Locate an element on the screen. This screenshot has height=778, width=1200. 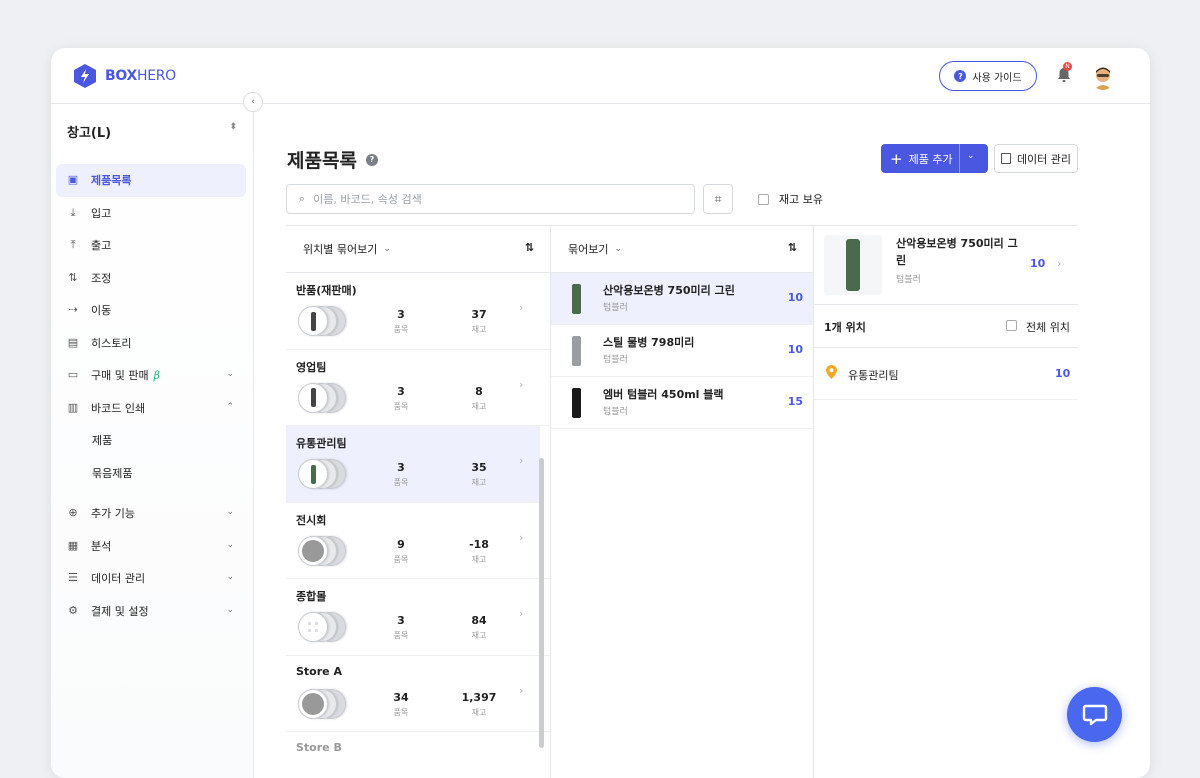
stock-count: 1,397 재고 is located at coordinates (479, 704).